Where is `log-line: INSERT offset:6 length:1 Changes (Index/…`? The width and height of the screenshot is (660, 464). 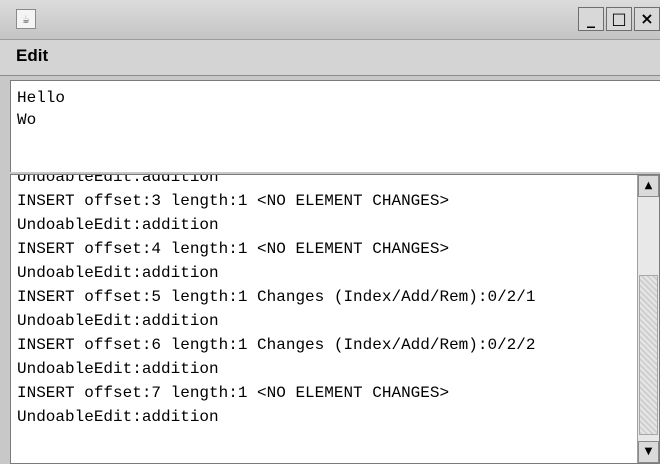 log-line: INSERT offset:6 length:1 Changes (Index/… is located at coordinates (276, 345).